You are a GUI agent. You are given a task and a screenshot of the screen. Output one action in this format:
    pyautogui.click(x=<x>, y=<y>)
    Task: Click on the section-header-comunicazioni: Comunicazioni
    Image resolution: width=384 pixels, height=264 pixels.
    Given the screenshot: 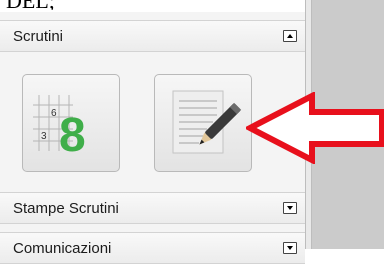 What is the action you would take?
    pyautogui.click(x=152, y=248)
    